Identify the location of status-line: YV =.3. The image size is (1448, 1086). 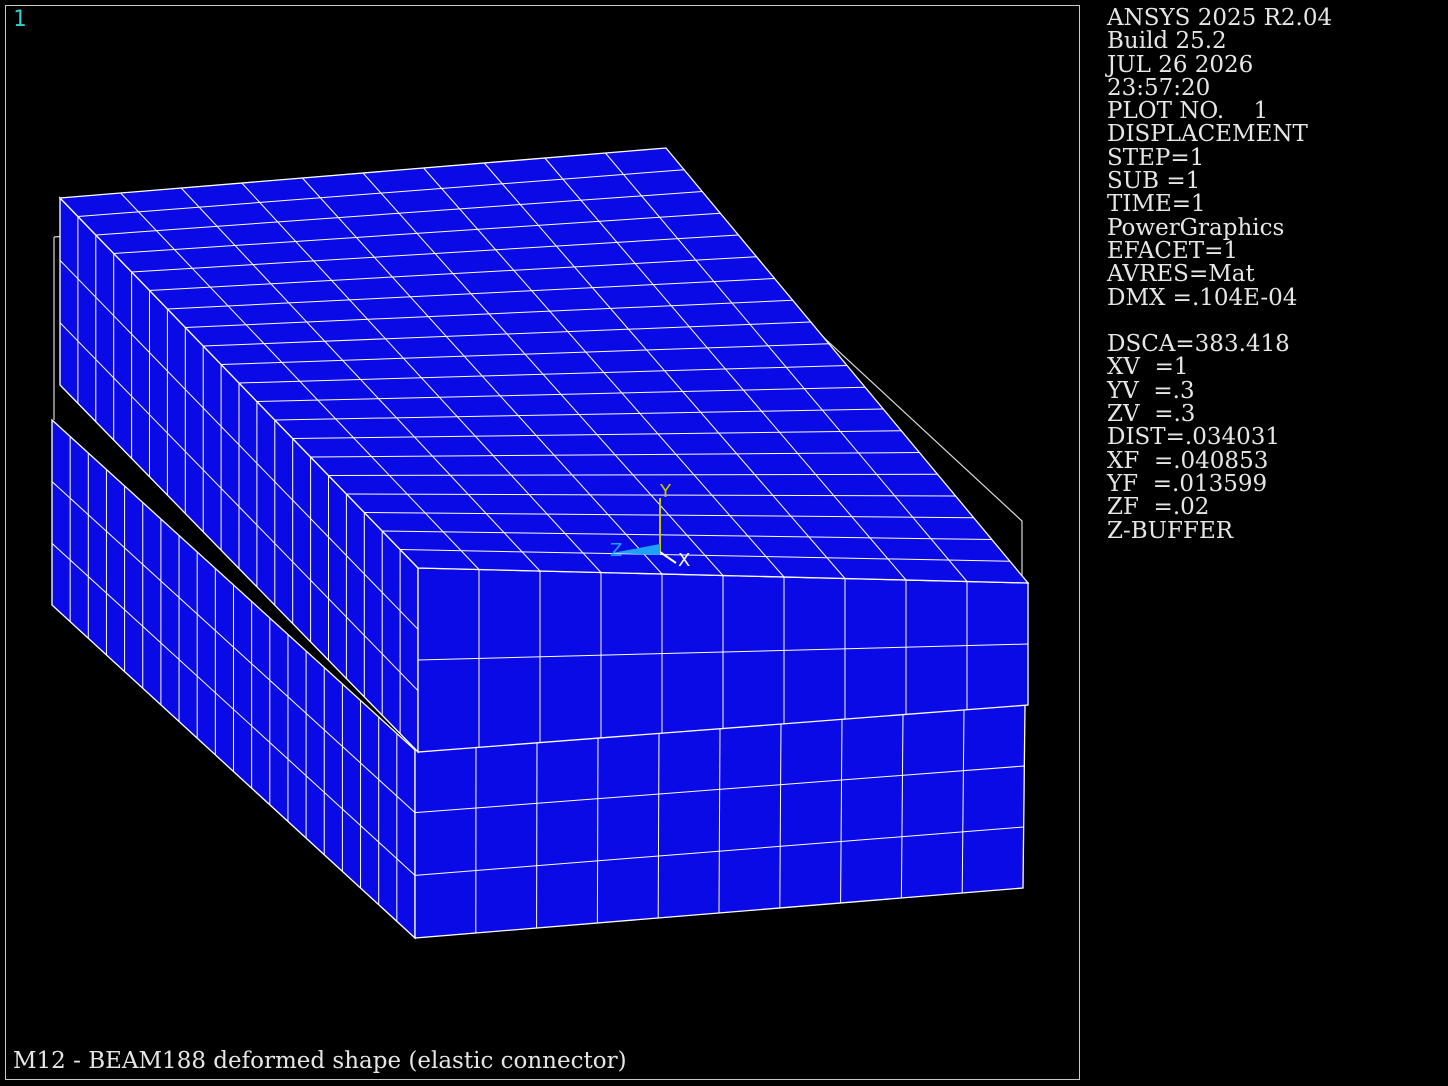
(1151, 390).